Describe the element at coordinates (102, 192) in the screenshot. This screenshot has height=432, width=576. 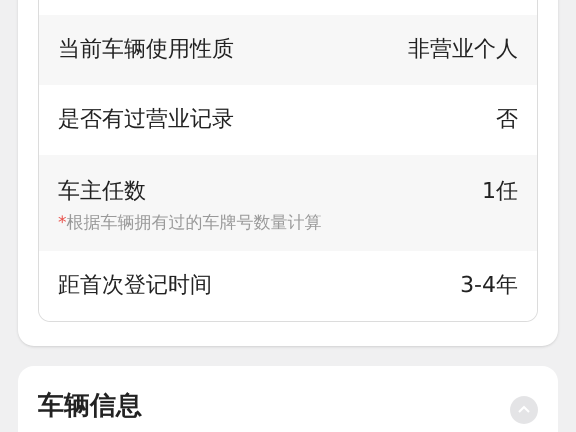
I see `row-label: 车主任数` at that location.